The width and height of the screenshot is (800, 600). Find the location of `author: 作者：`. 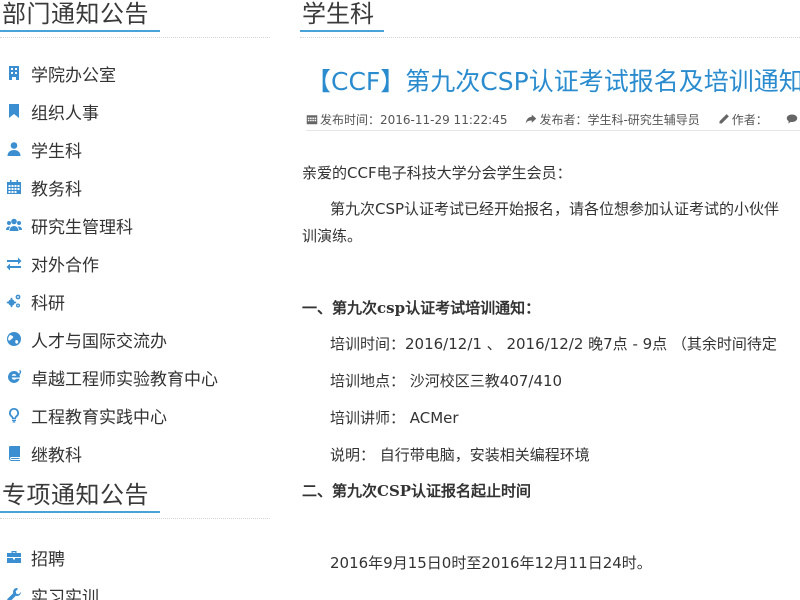

author: 作者： is located at coordinates (743, 119).